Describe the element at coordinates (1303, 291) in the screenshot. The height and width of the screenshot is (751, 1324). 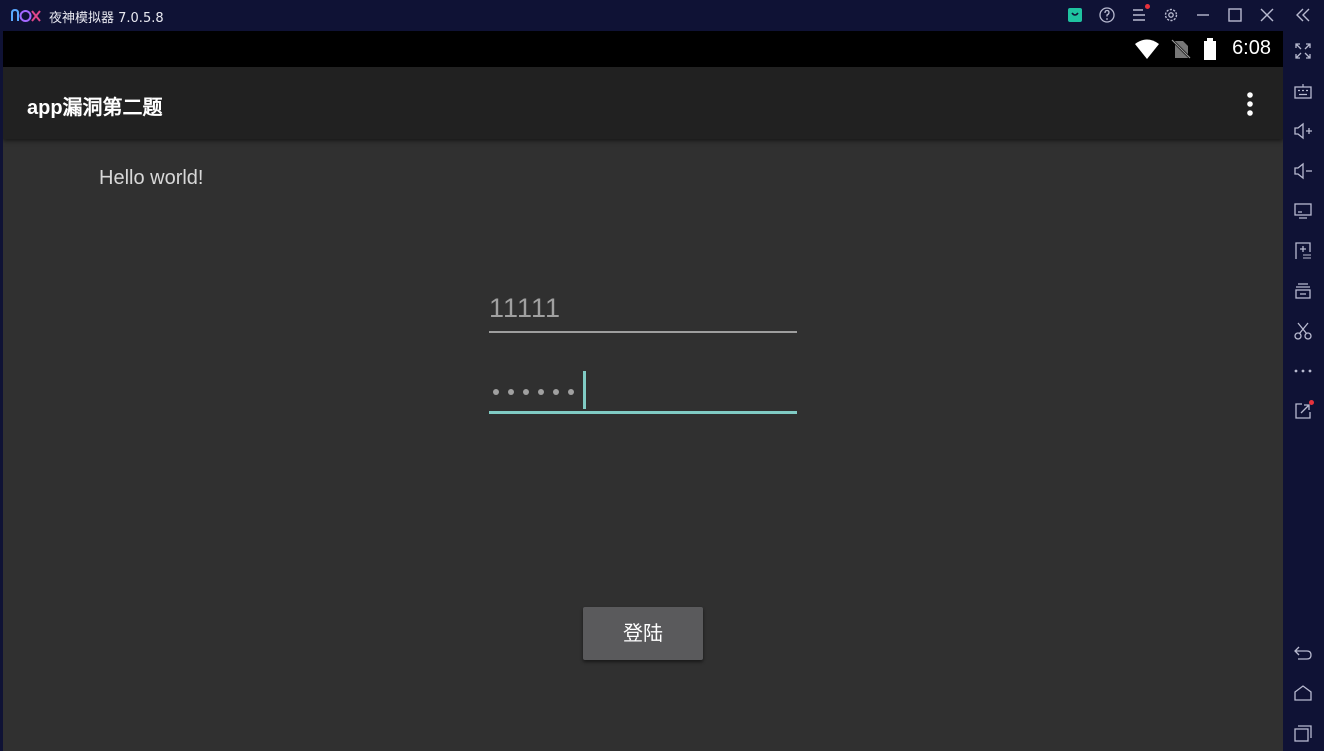
I see `multi-instance-icon` at that location.